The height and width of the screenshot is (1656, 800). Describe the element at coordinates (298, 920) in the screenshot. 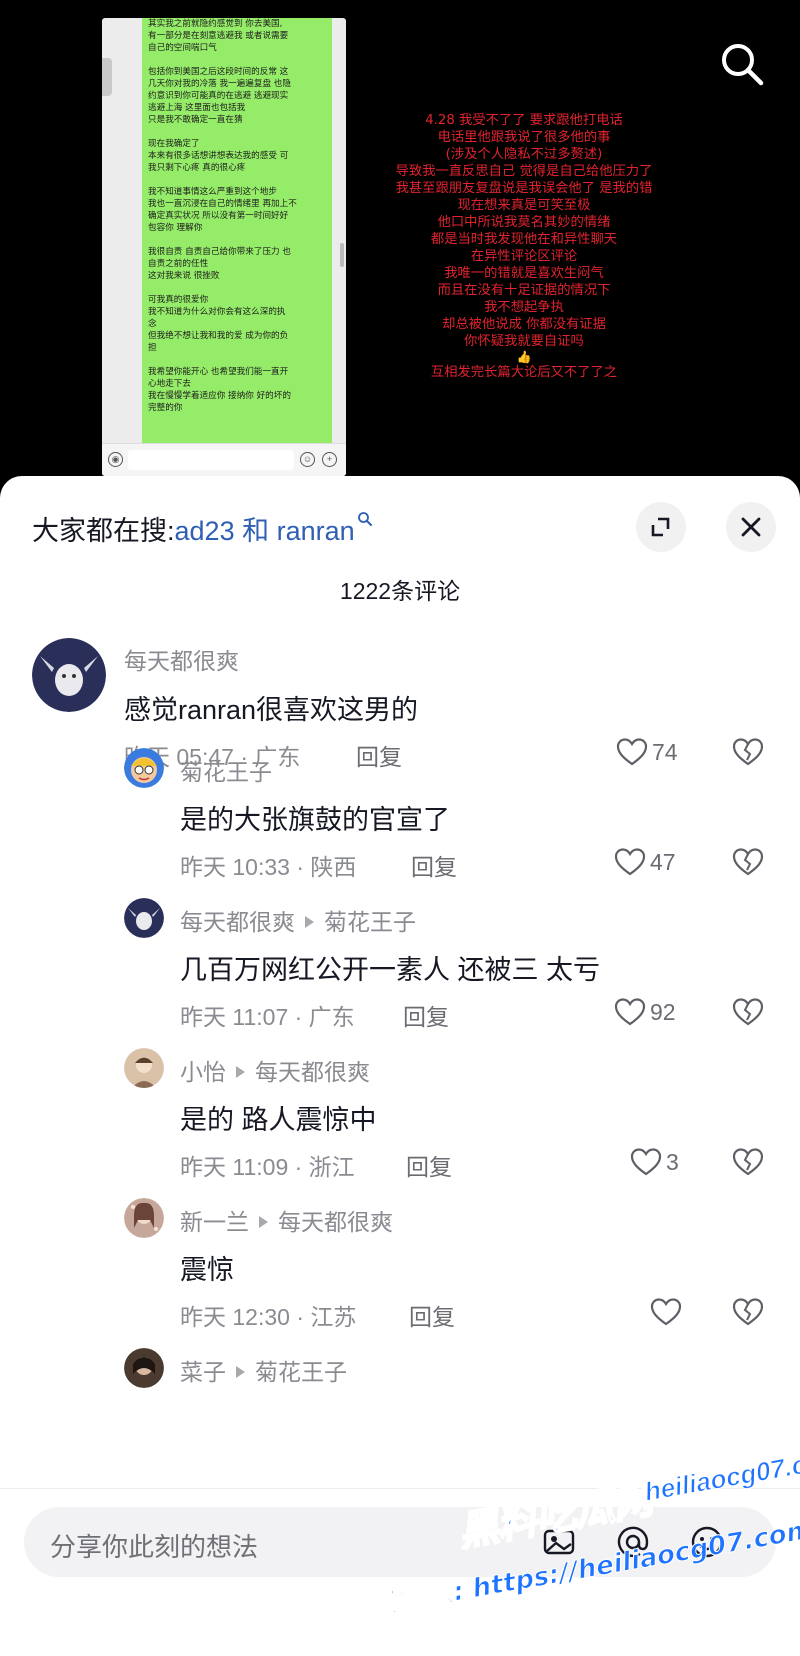

I see `comment-username: 每天都很爽 菊花王子` at that location.